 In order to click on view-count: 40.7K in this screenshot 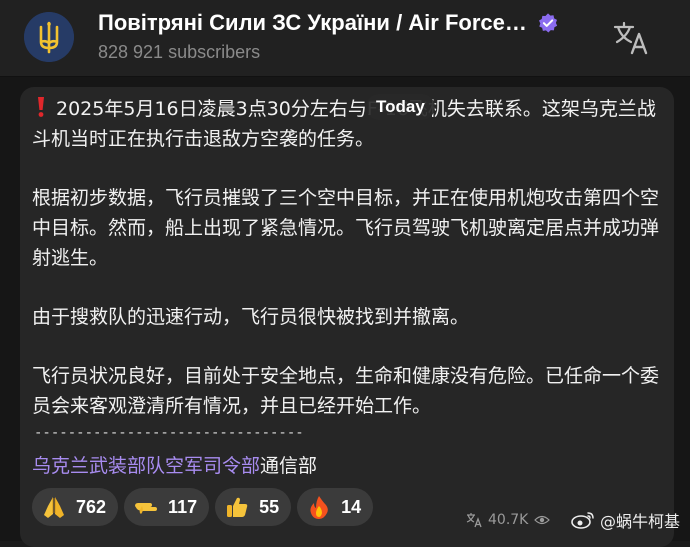, I will do `click(508, 520)`.